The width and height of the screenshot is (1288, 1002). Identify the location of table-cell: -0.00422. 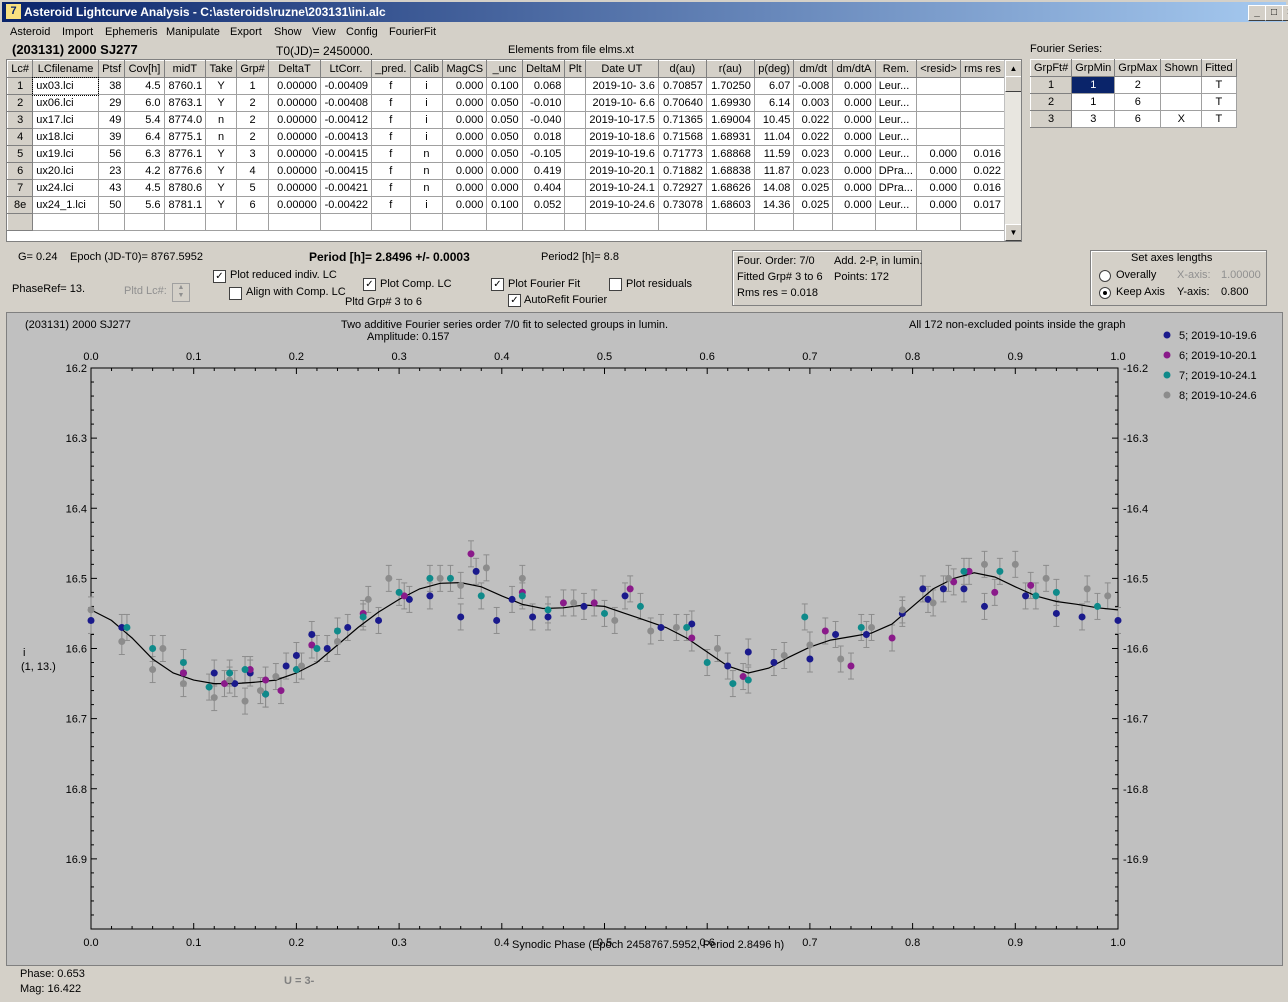
(346, 205).